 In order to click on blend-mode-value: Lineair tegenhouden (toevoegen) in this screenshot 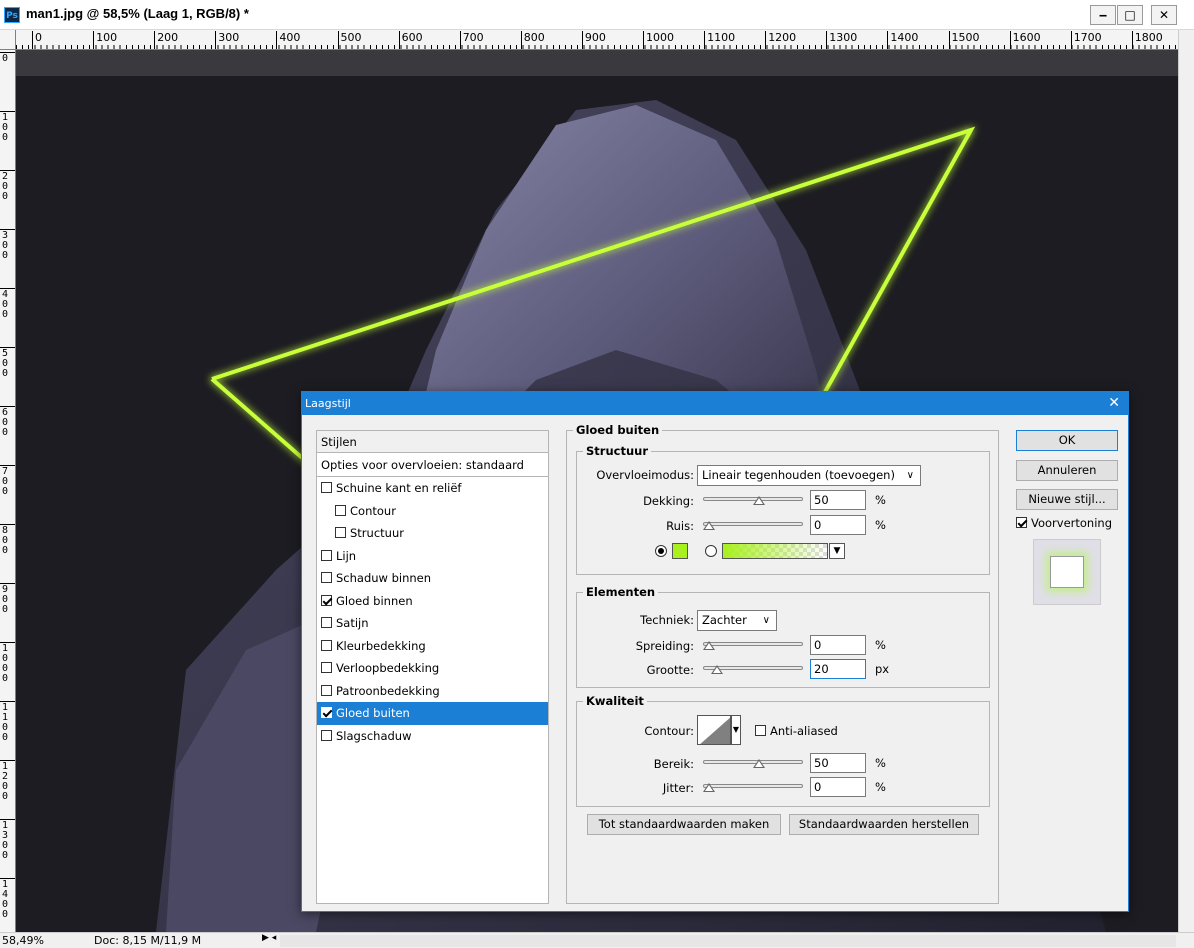, I will do `click(798, 475)`.